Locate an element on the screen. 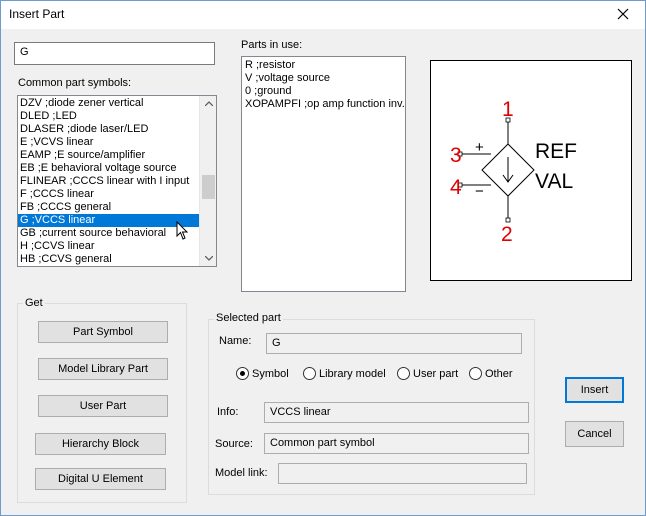 This screenshot has height=516, width=646. minus-sign: − is located at coordinates (479, 191).